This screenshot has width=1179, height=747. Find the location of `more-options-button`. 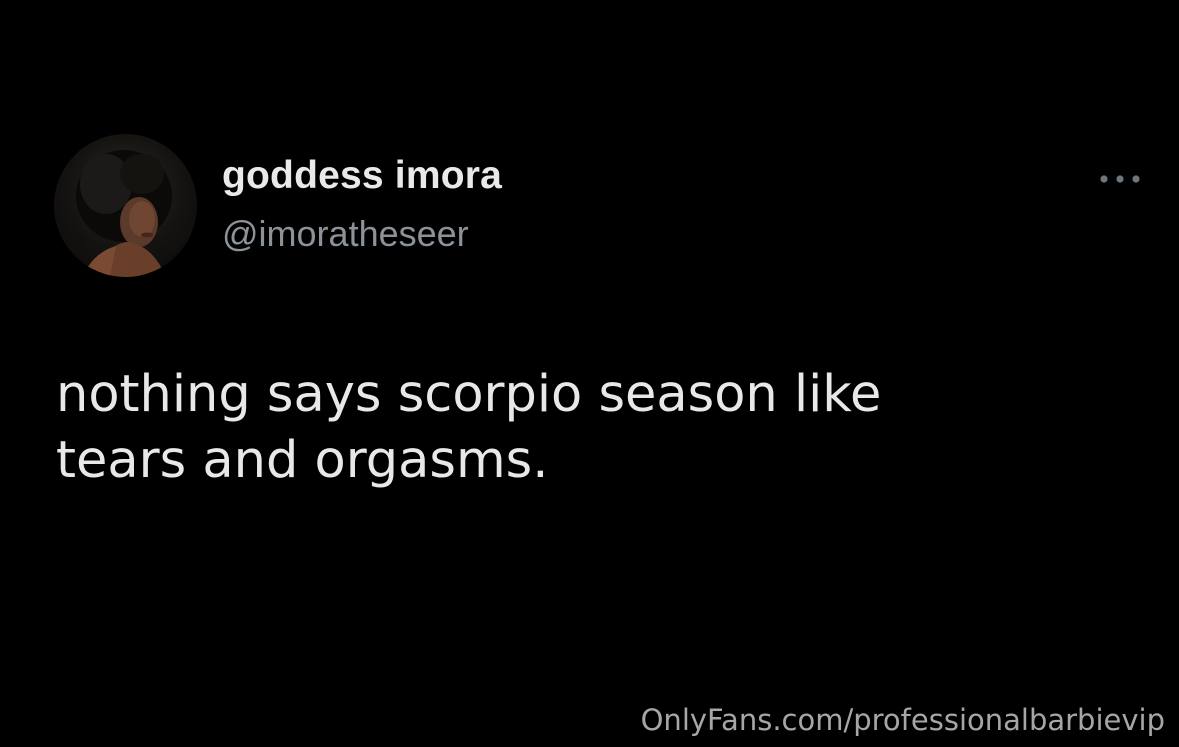

more-options-button is located at coordinates (1121, 179).